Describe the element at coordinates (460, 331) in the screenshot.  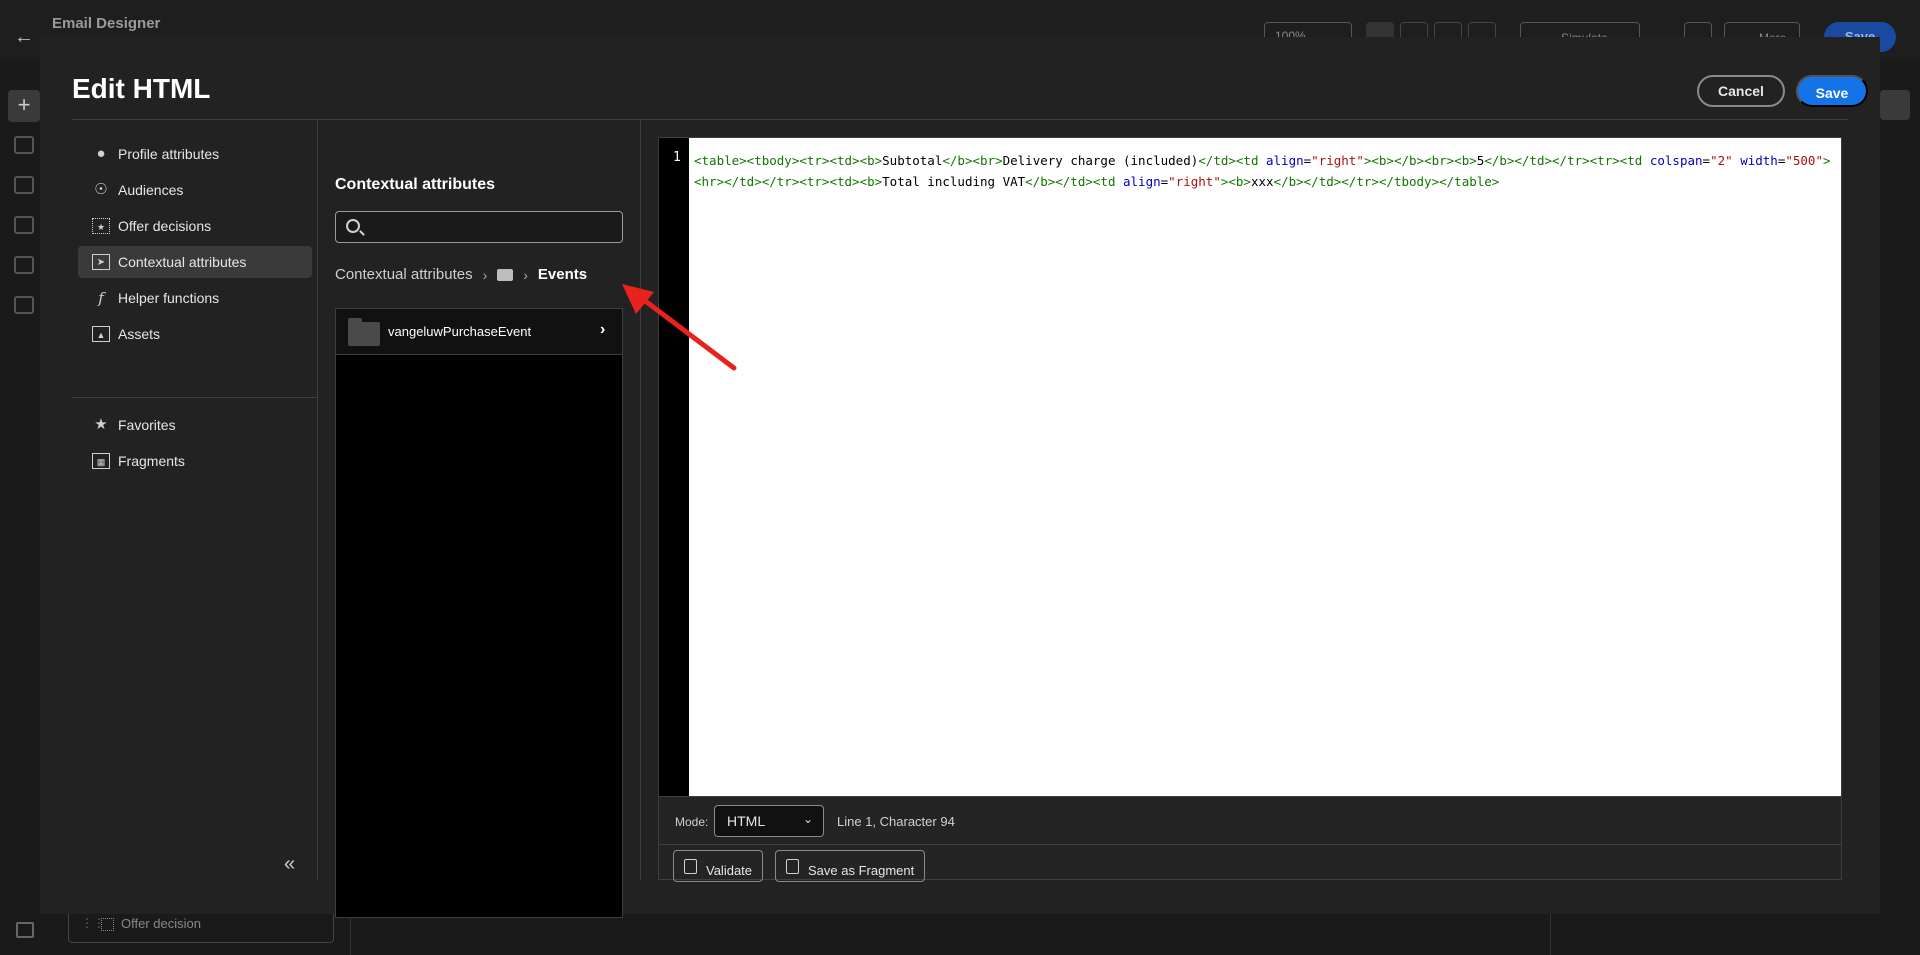
I see `list-item-label: vangeluwPurchaseEvent` at that location.